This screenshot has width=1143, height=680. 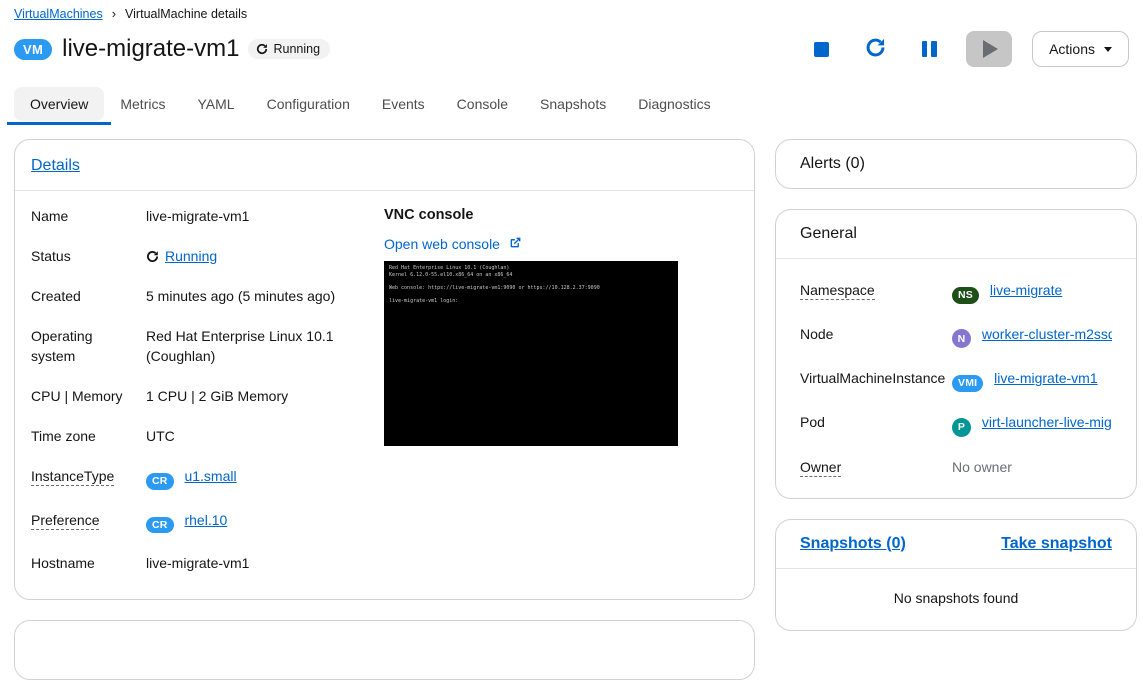 What do you see at coordinates (1108, 49) in the screenshot?
I see `caret-down-icon` at bounding box center [1108, 49].